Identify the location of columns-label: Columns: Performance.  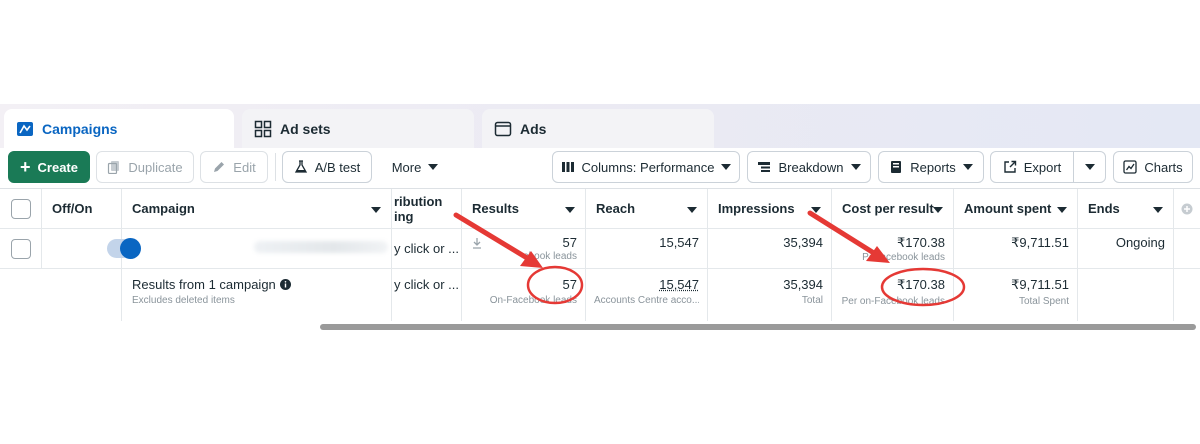
(648, 167).